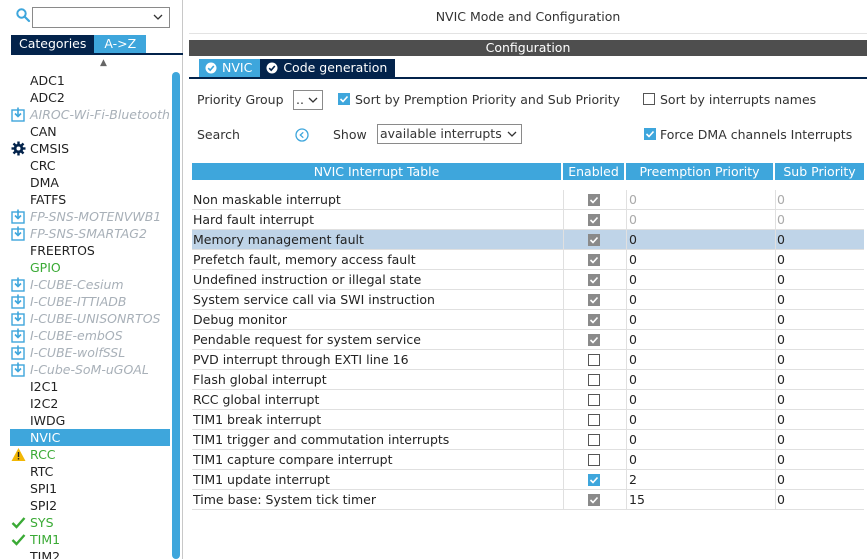 The width and height of the screenshot is (867, 559). What do you see at coordinates (230, 68) in the screenshot?
I see `tab-nvic: NVIC` at bounding box center [230, 68].